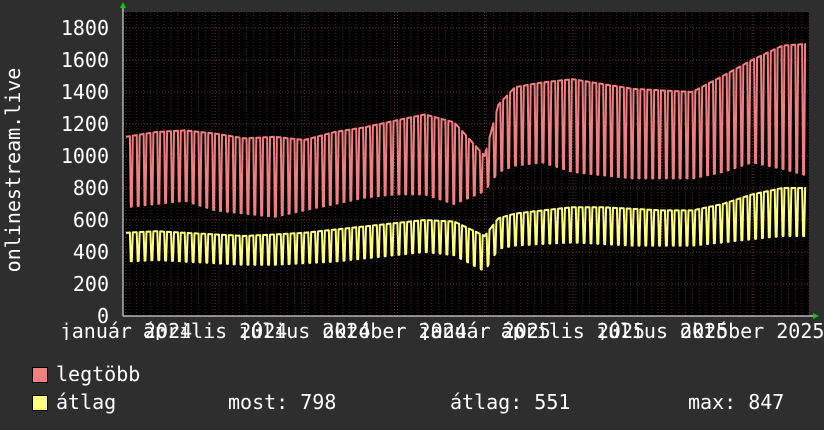 This screenshot has height=430, width=824. Describe the element at coordinates (736, 402) in the screenshot. I see `stat-max: max: 847` at that location.